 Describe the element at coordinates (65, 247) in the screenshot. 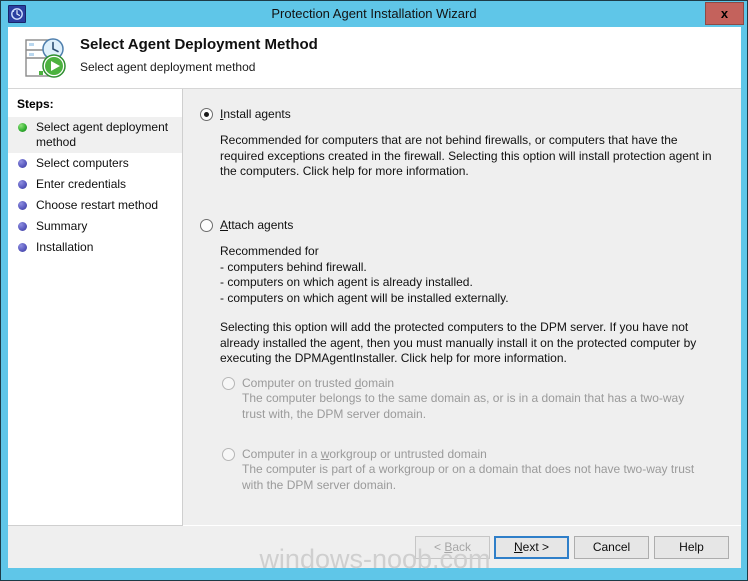

I see `sidebar-item-label: Installation` at that location.